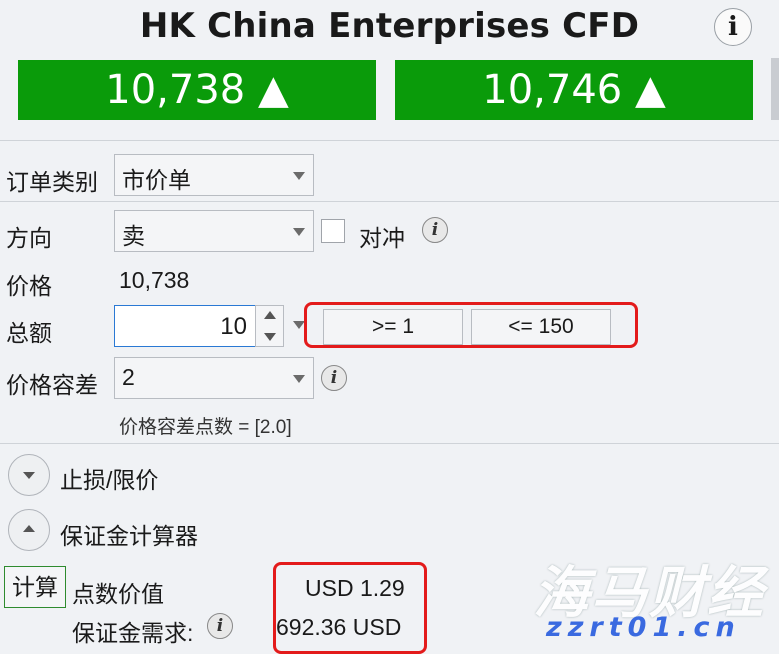 Image resolution: width=779 pixels, height=654 pixels. I want to click on instrument-title: HK China Enterprises CFD, so click(389, 26).